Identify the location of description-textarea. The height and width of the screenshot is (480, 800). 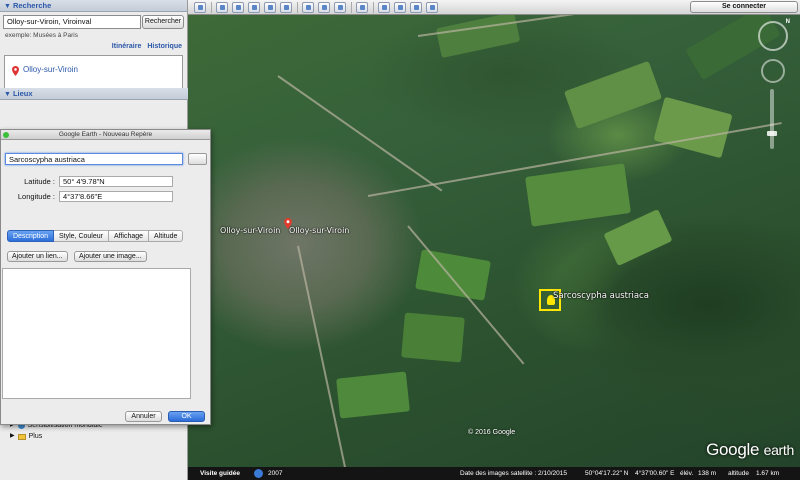
(96, 333).